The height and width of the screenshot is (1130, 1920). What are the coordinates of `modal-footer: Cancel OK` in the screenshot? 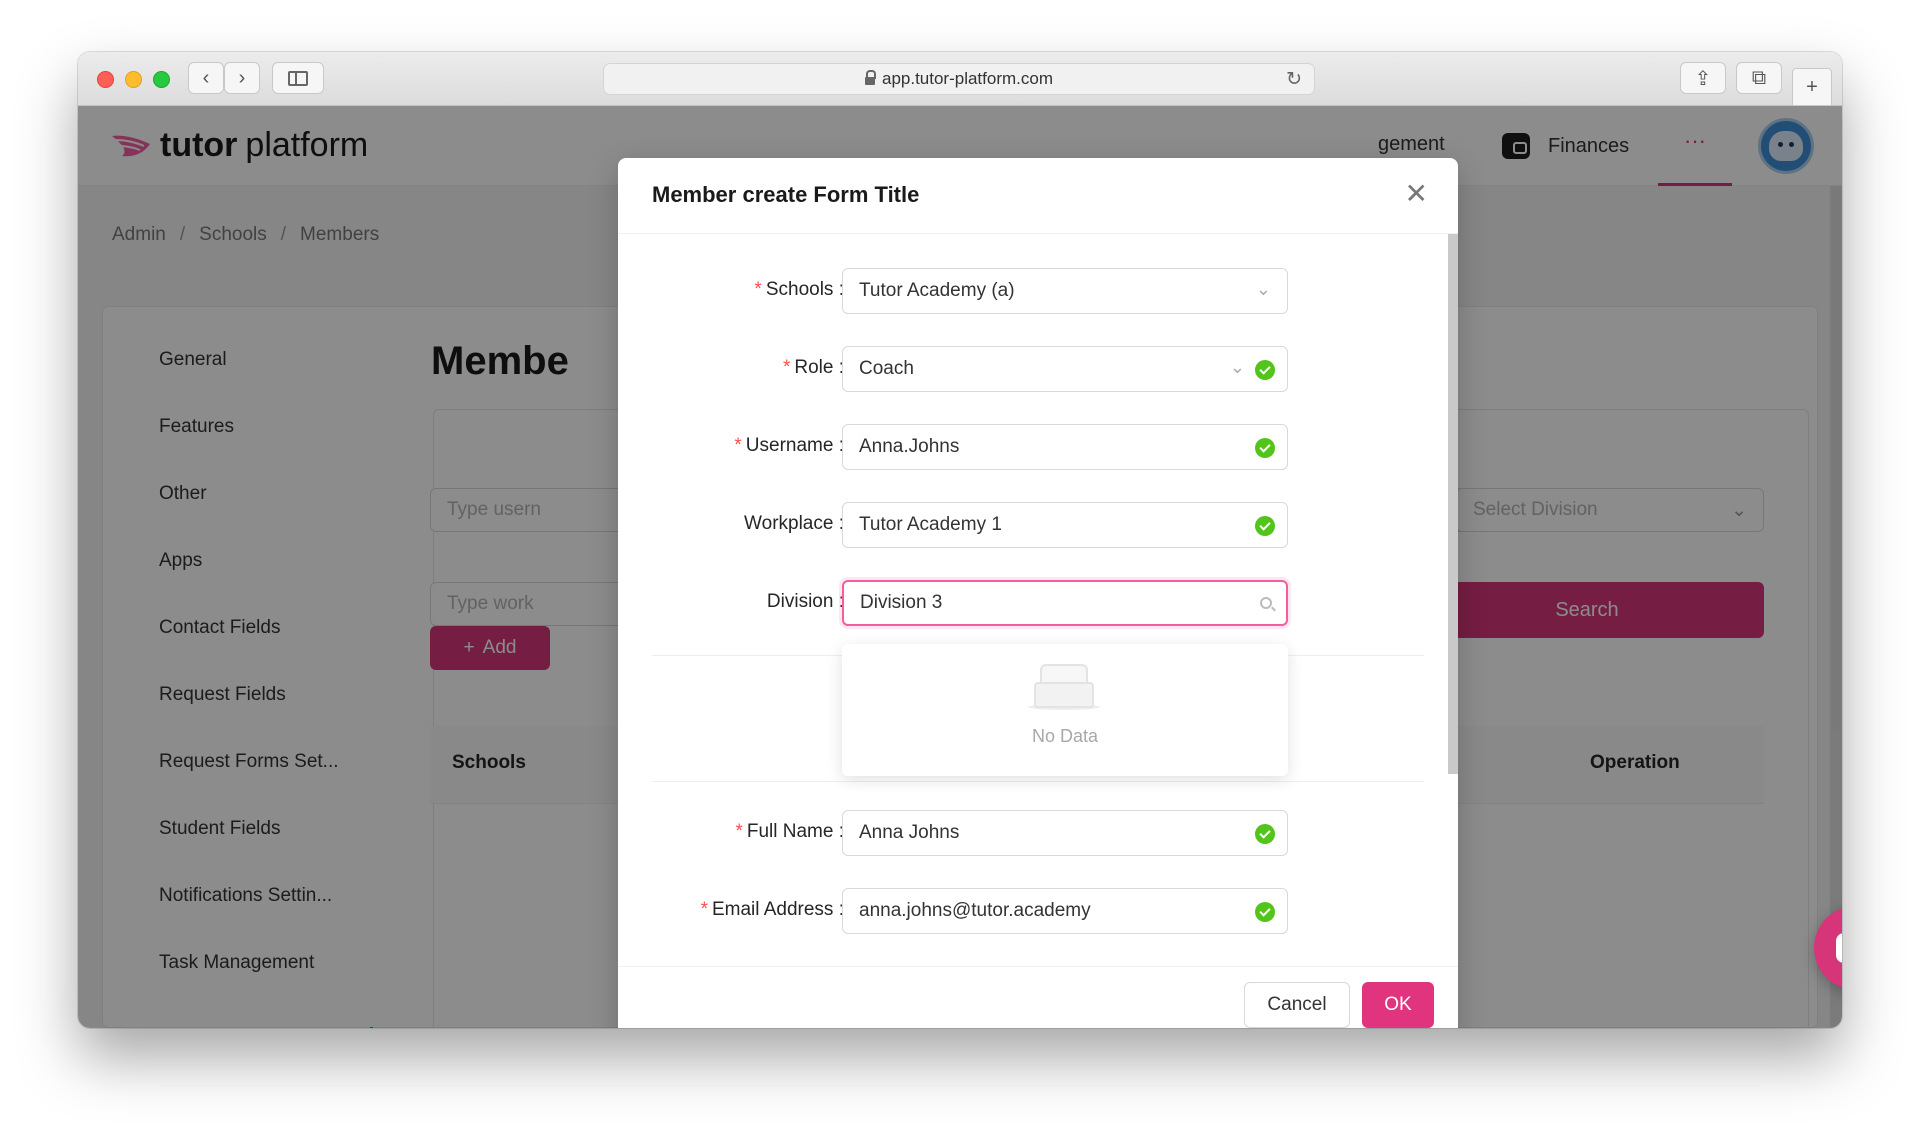 It's located at (1038, 997).